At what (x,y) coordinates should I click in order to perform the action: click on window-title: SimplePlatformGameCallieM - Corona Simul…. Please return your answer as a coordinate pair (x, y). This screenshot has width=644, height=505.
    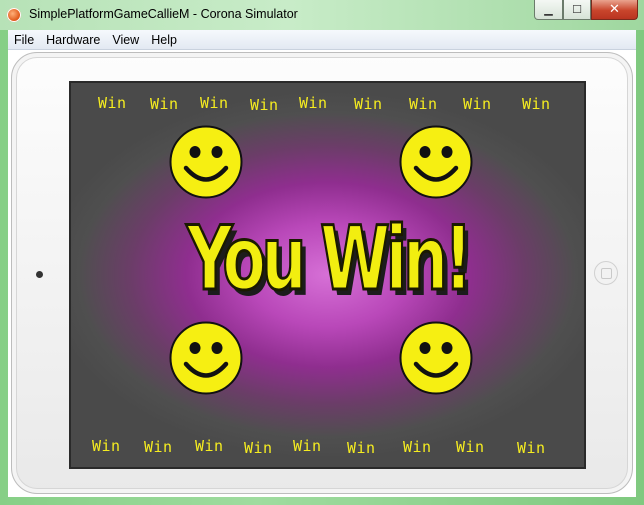
    Looking at the image, I should click on (163, 14).